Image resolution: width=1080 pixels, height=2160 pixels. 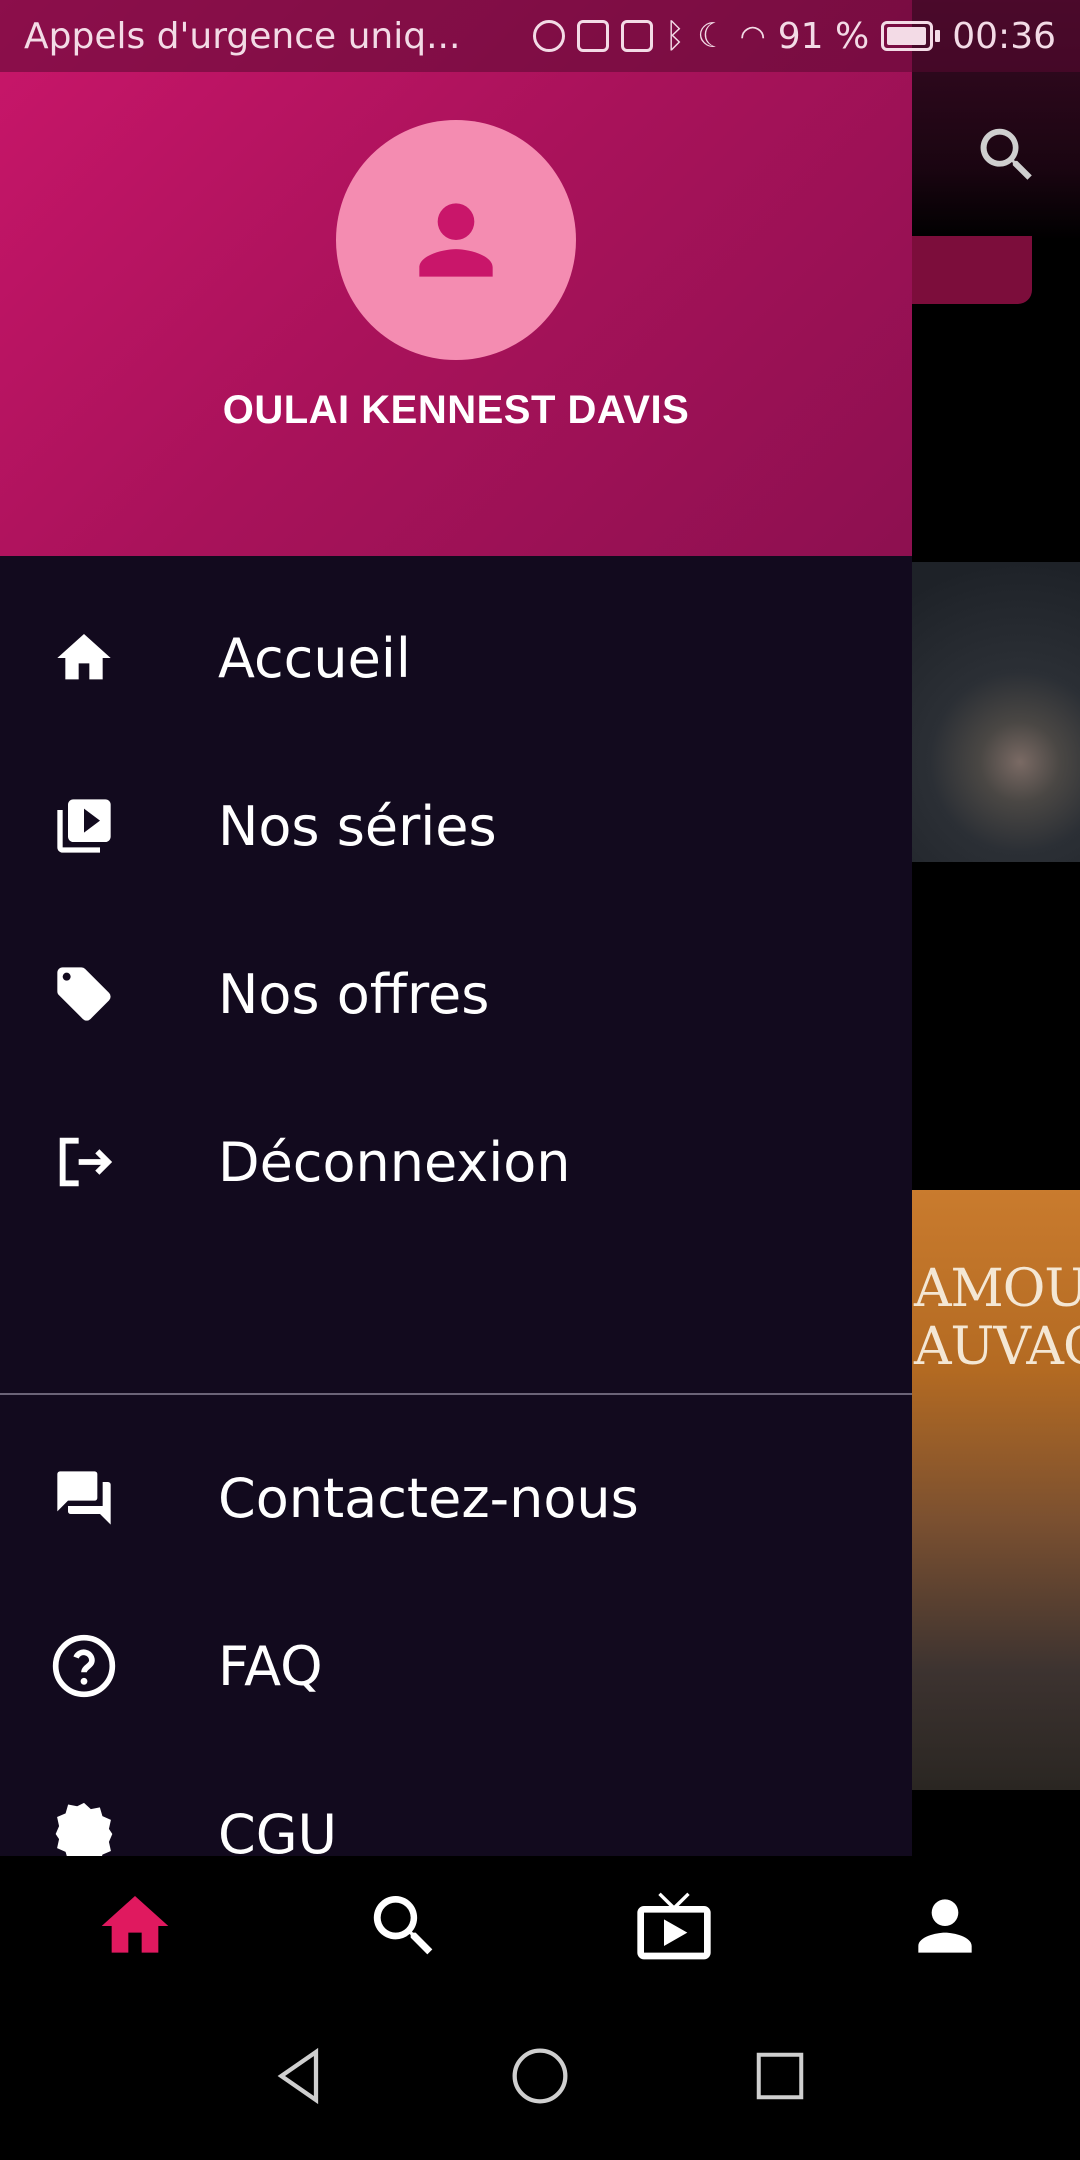 I want to click on avatar, so click(x=456, y=240).